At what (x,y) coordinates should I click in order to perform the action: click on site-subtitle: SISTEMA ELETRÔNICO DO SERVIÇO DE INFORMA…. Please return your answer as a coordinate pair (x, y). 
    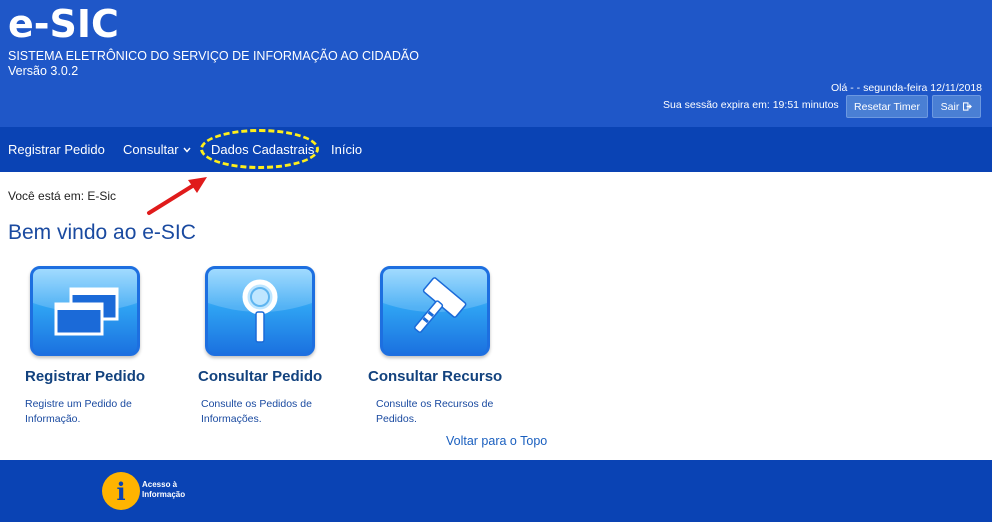
    Looking at the image, I should click on (213, 56).